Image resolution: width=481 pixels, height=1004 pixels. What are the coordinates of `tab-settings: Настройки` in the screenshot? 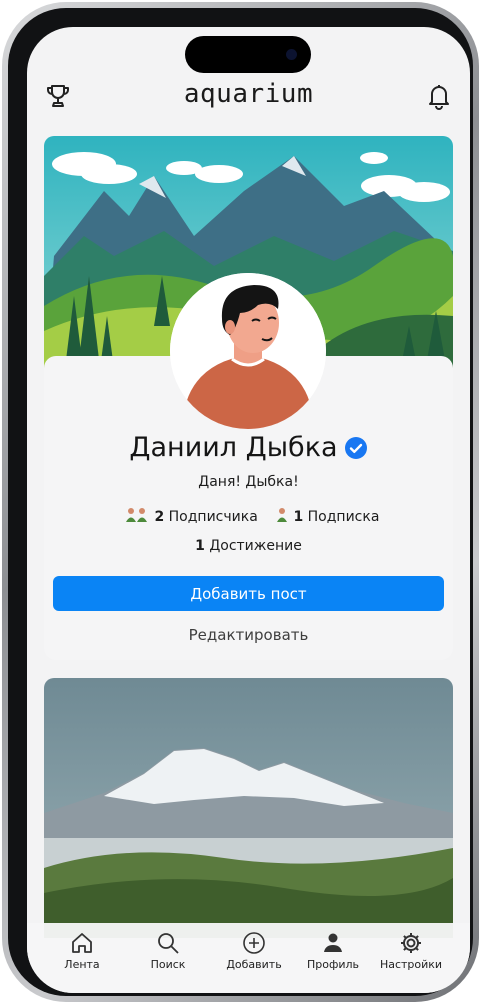 It's located at (411, 953).